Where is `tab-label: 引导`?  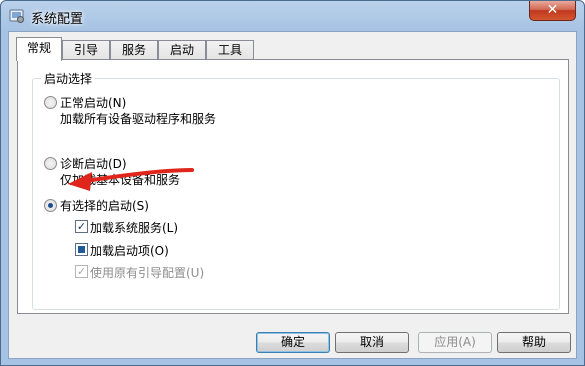
tab-label: 引导 is located at coordinates (85, 50).